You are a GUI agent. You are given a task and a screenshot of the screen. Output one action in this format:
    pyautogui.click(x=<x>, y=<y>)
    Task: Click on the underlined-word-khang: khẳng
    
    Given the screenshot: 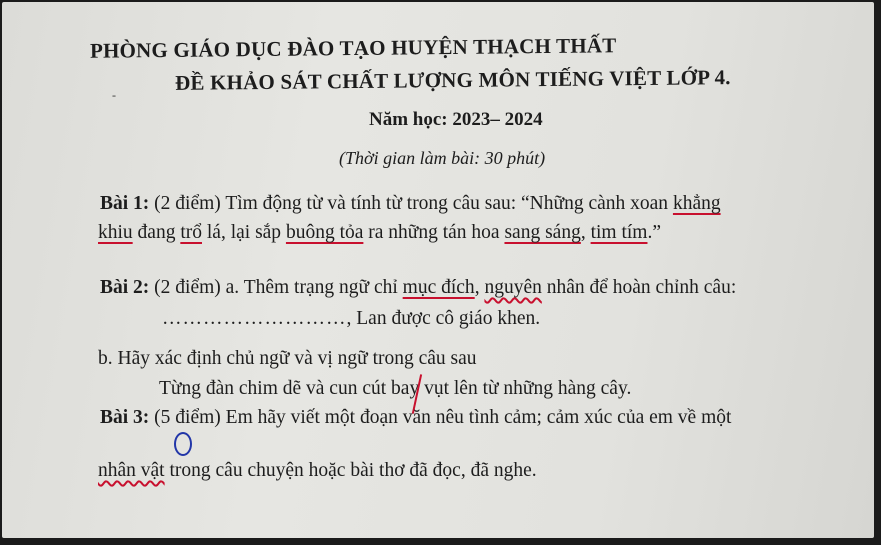 What is the action you would take?
    pyautogui.click(x=696, y=203)
    